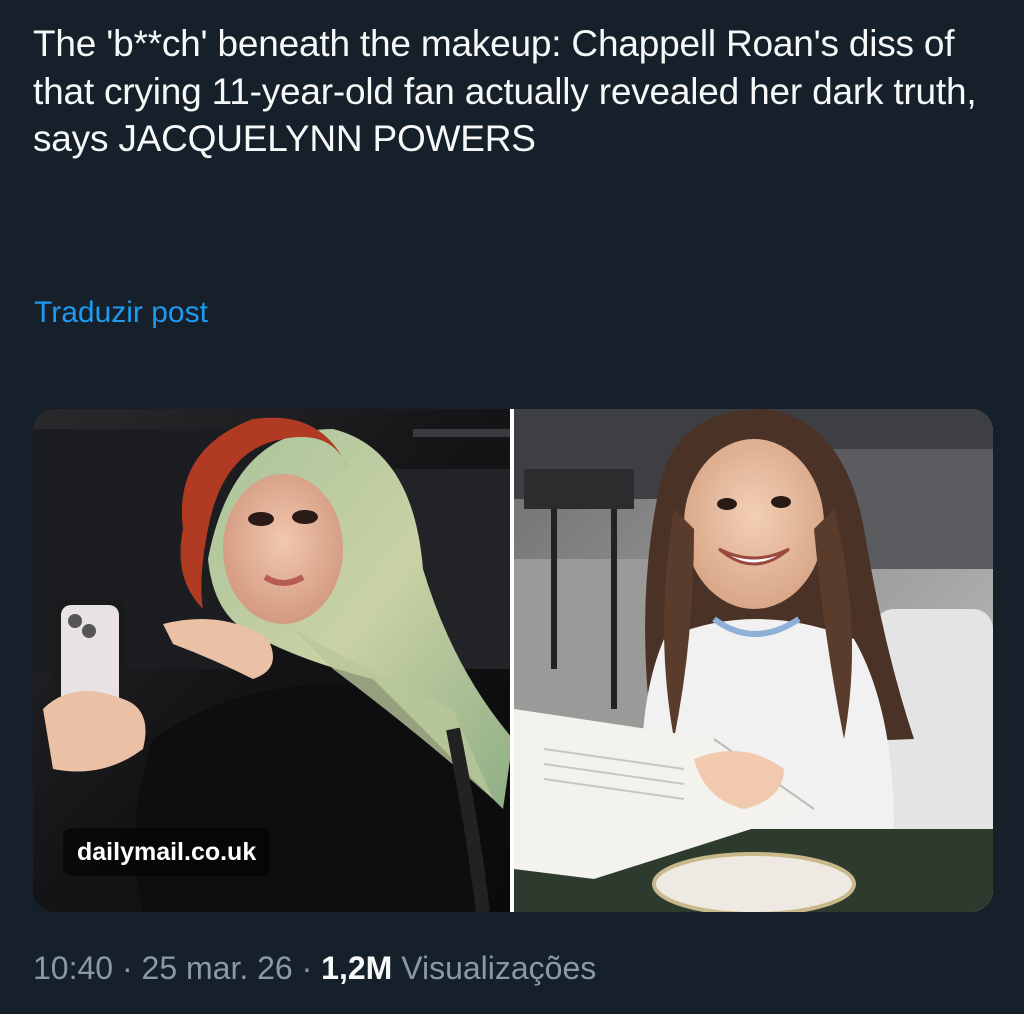  What do you see at coordinates (356, 968) in the screenshot?
I see `views-count: 1,2M` at bounding box center [356, 968].